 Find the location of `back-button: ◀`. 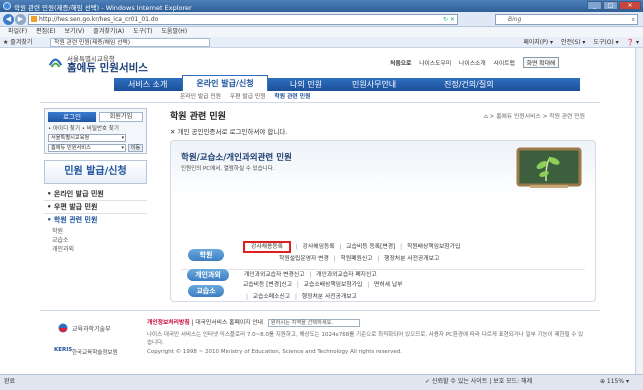

back-button: ◀ is located at coordinates (8, 19).